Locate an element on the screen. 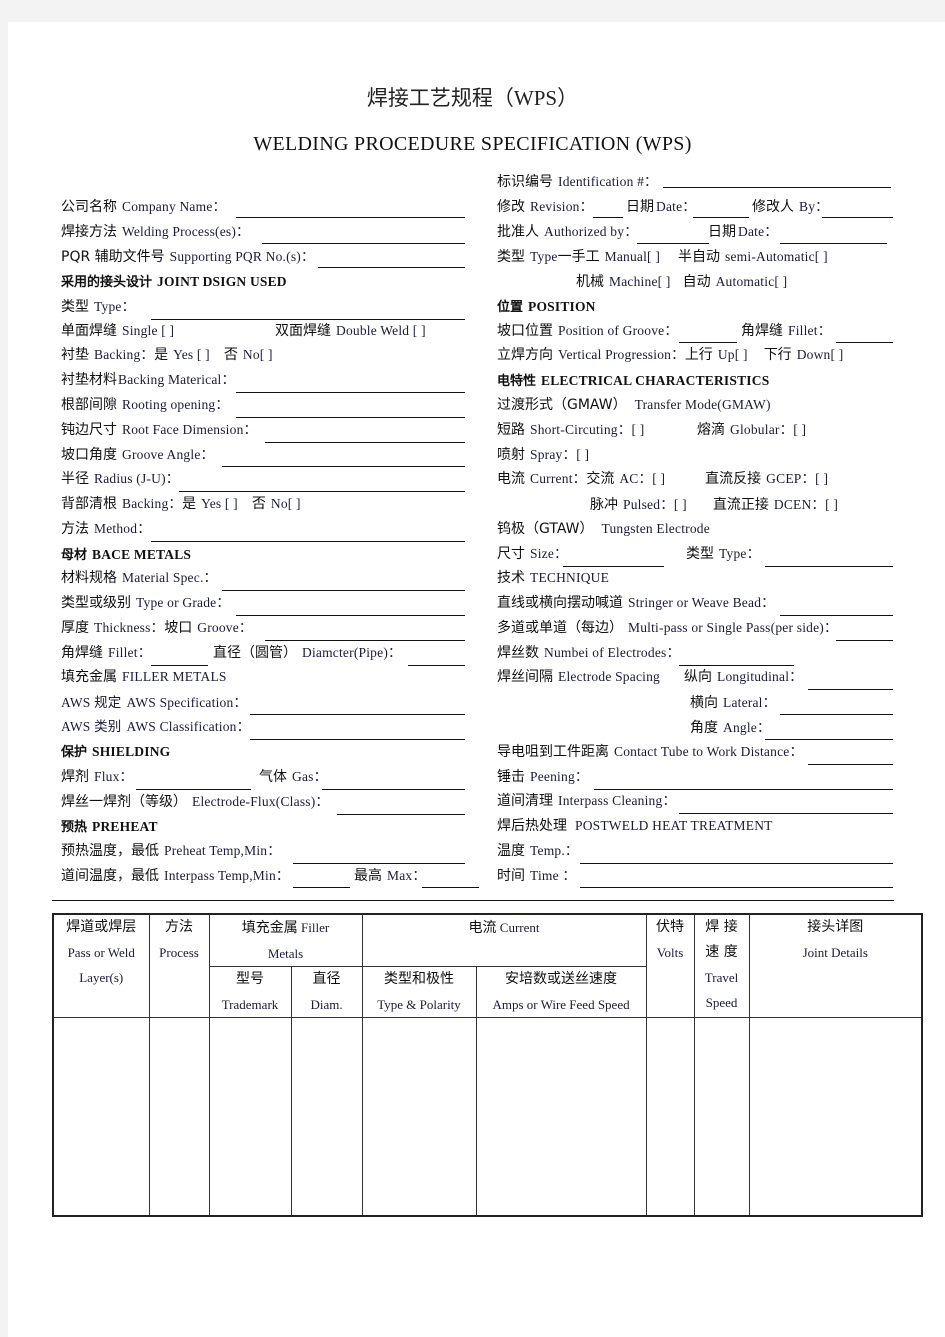  cell-diameter is located at coordinates (326, 1116).